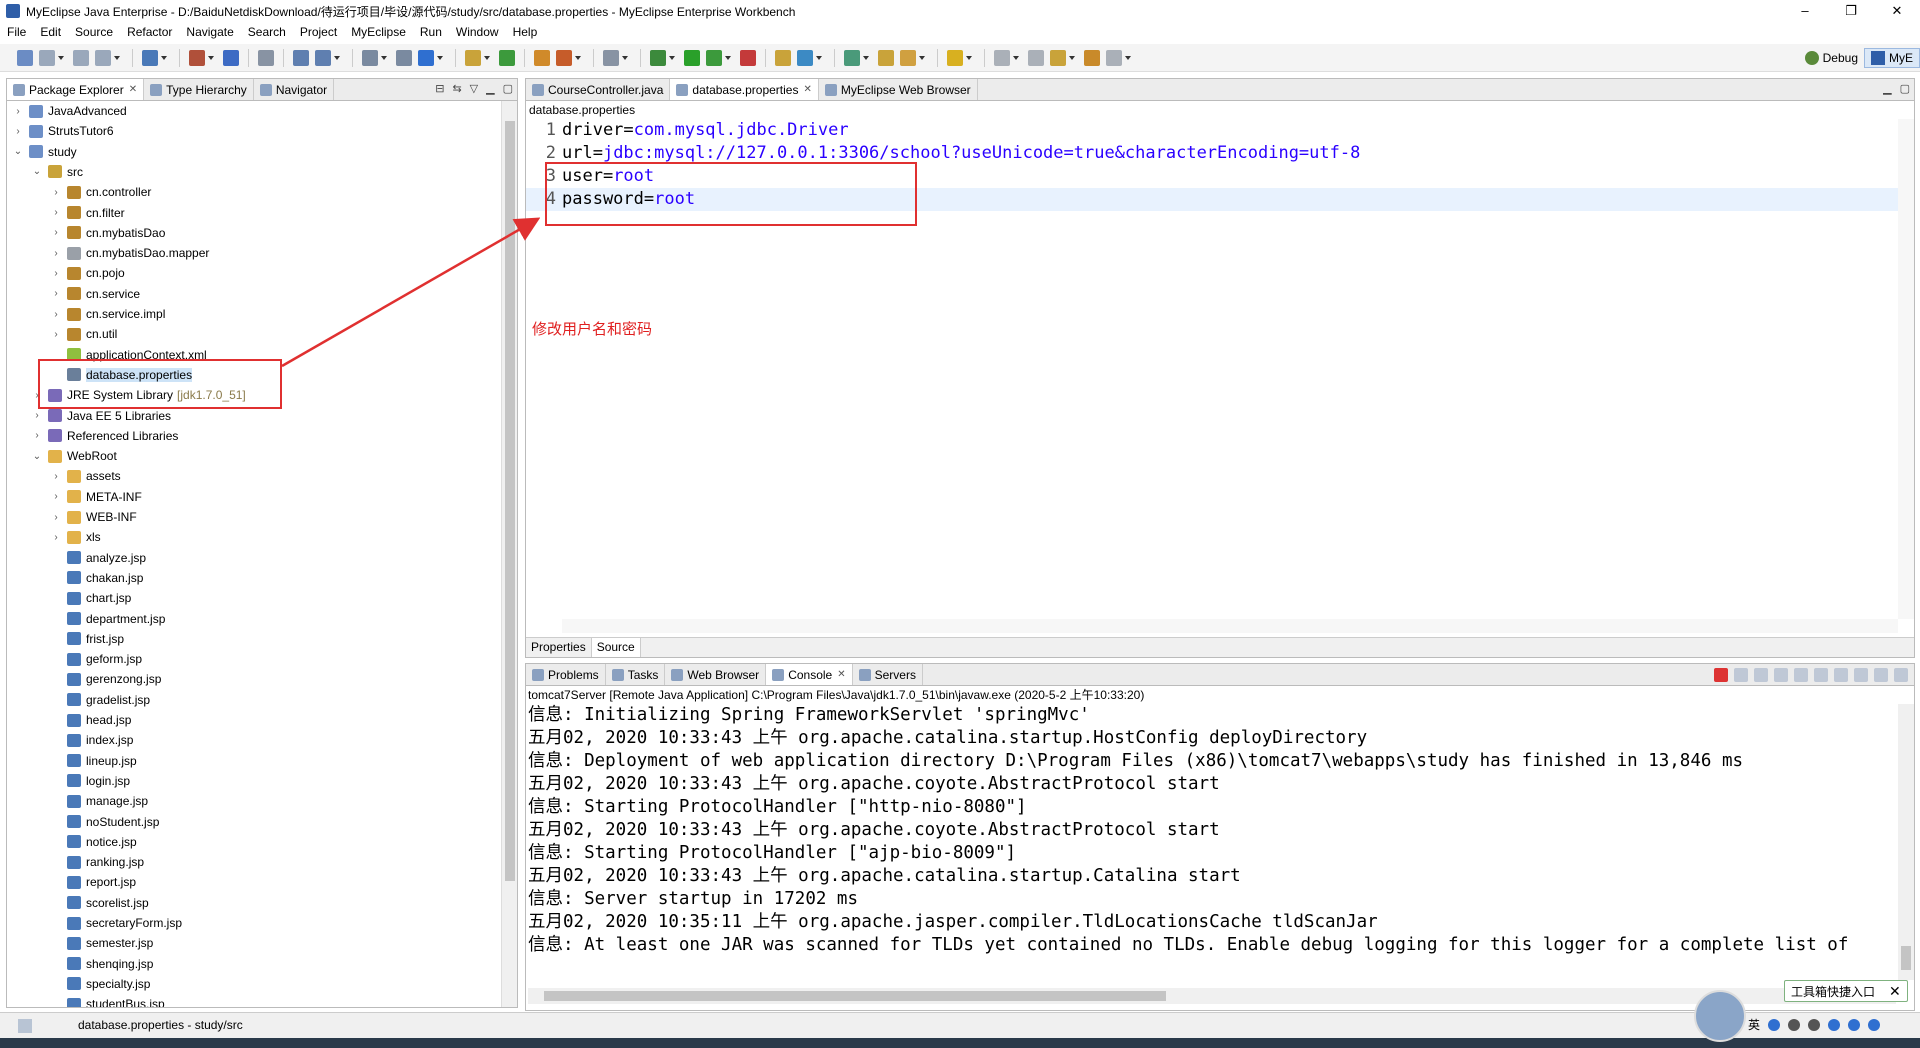 The image size is (1920, 1048). Describe the element at coordinates (1814, 1024) in the screenshot. I see `keyboard-icon` at that location.